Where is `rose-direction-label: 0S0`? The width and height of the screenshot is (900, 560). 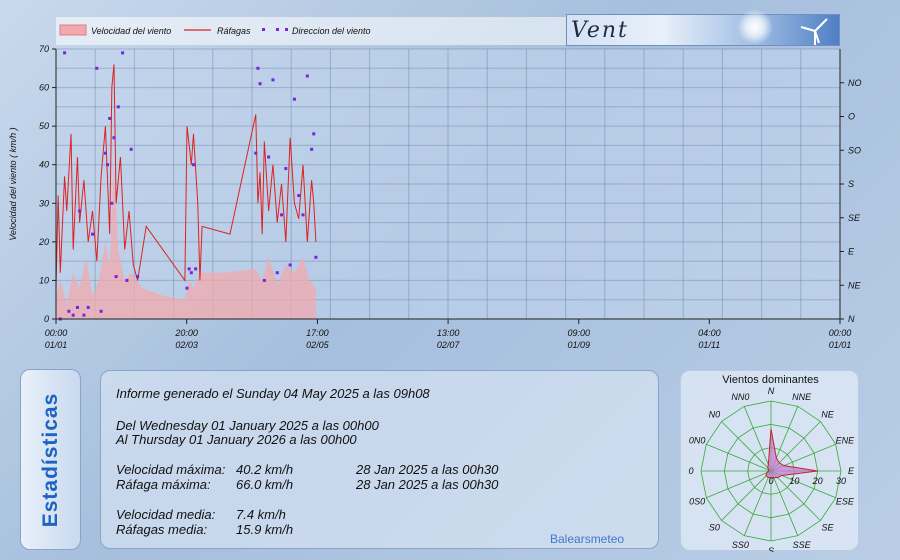 rose-direction-label: 0S0 is located at coordinates (697, 502).